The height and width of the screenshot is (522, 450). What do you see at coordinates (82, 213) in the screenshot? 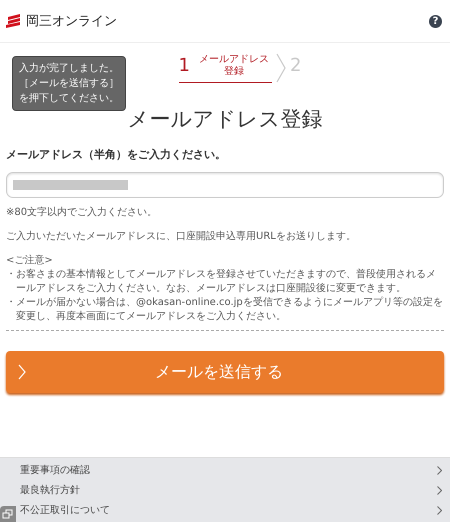
I see `hint-text: ※80文字以内でご入力ください。` at bounding box center [82, 213].